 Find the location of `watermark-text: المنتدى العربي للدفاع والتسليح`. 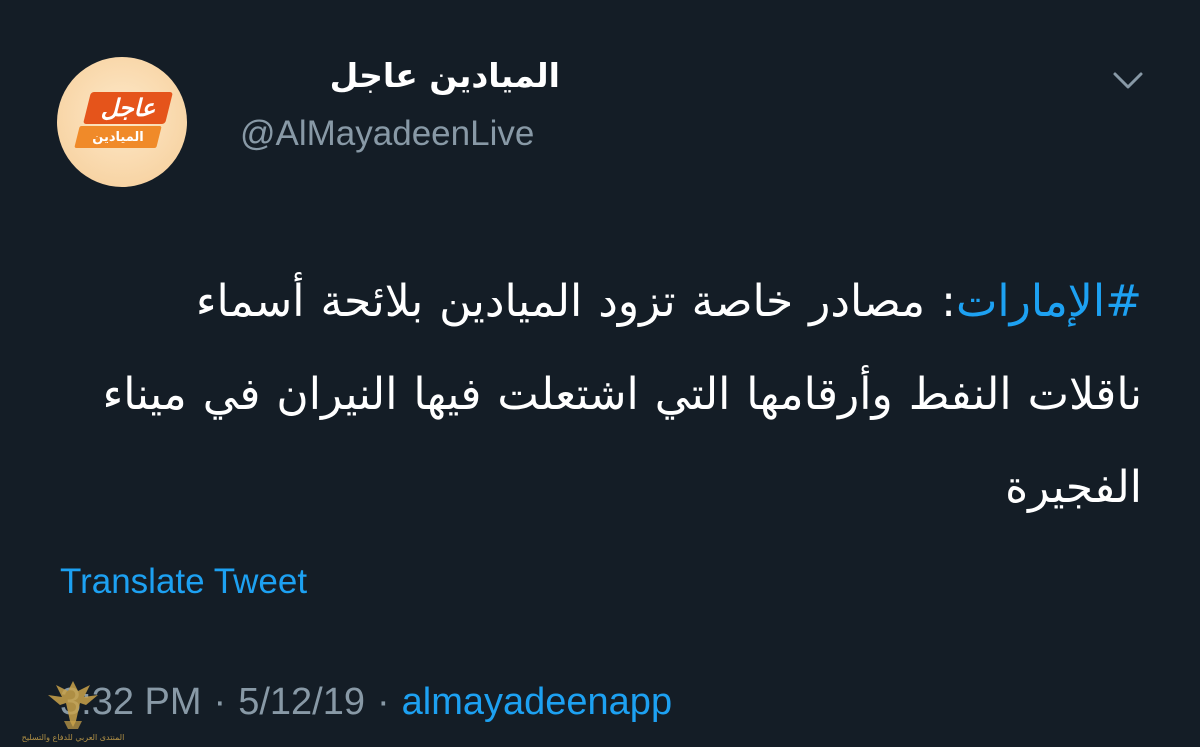

watermark-text: المنتدى العربي للدفاع والتسليح is located at coordinates (73, 737).